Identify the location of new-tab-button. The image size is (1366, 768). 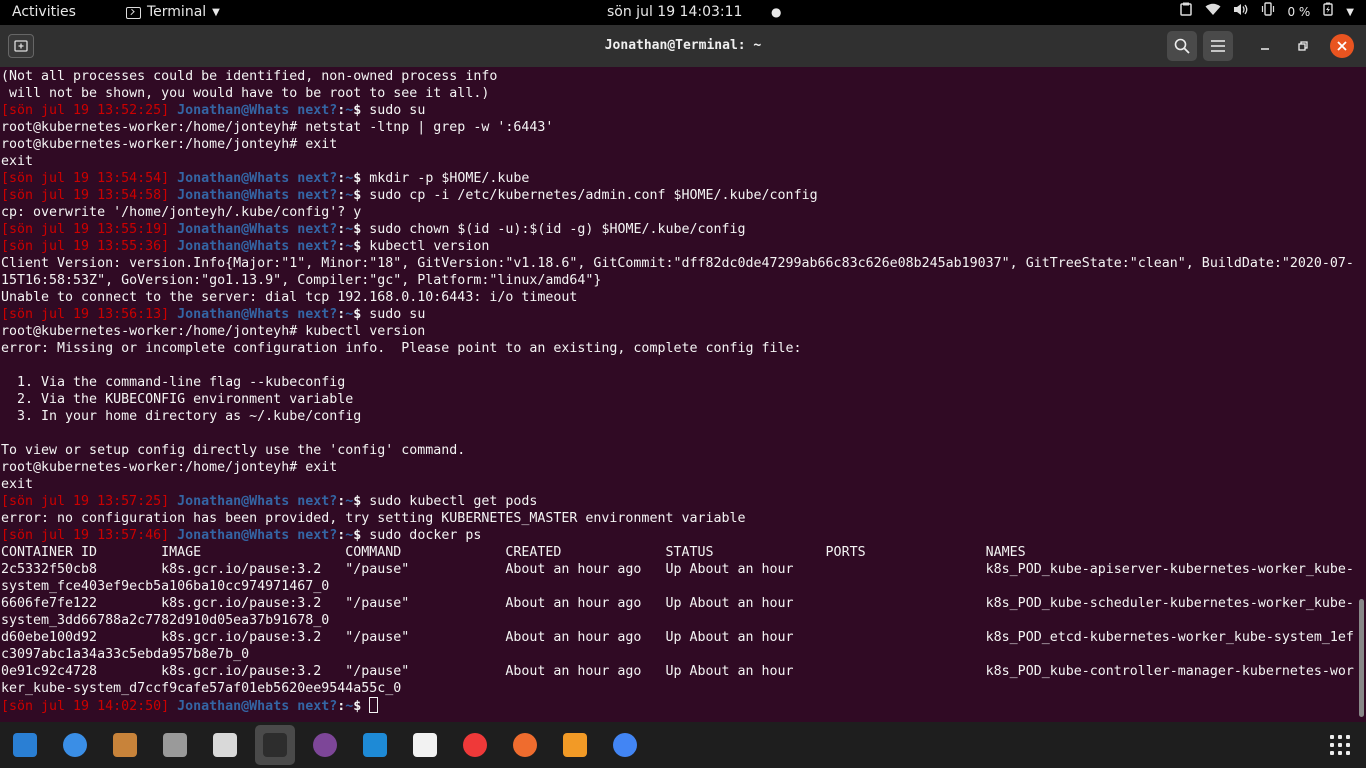
(21, 46).